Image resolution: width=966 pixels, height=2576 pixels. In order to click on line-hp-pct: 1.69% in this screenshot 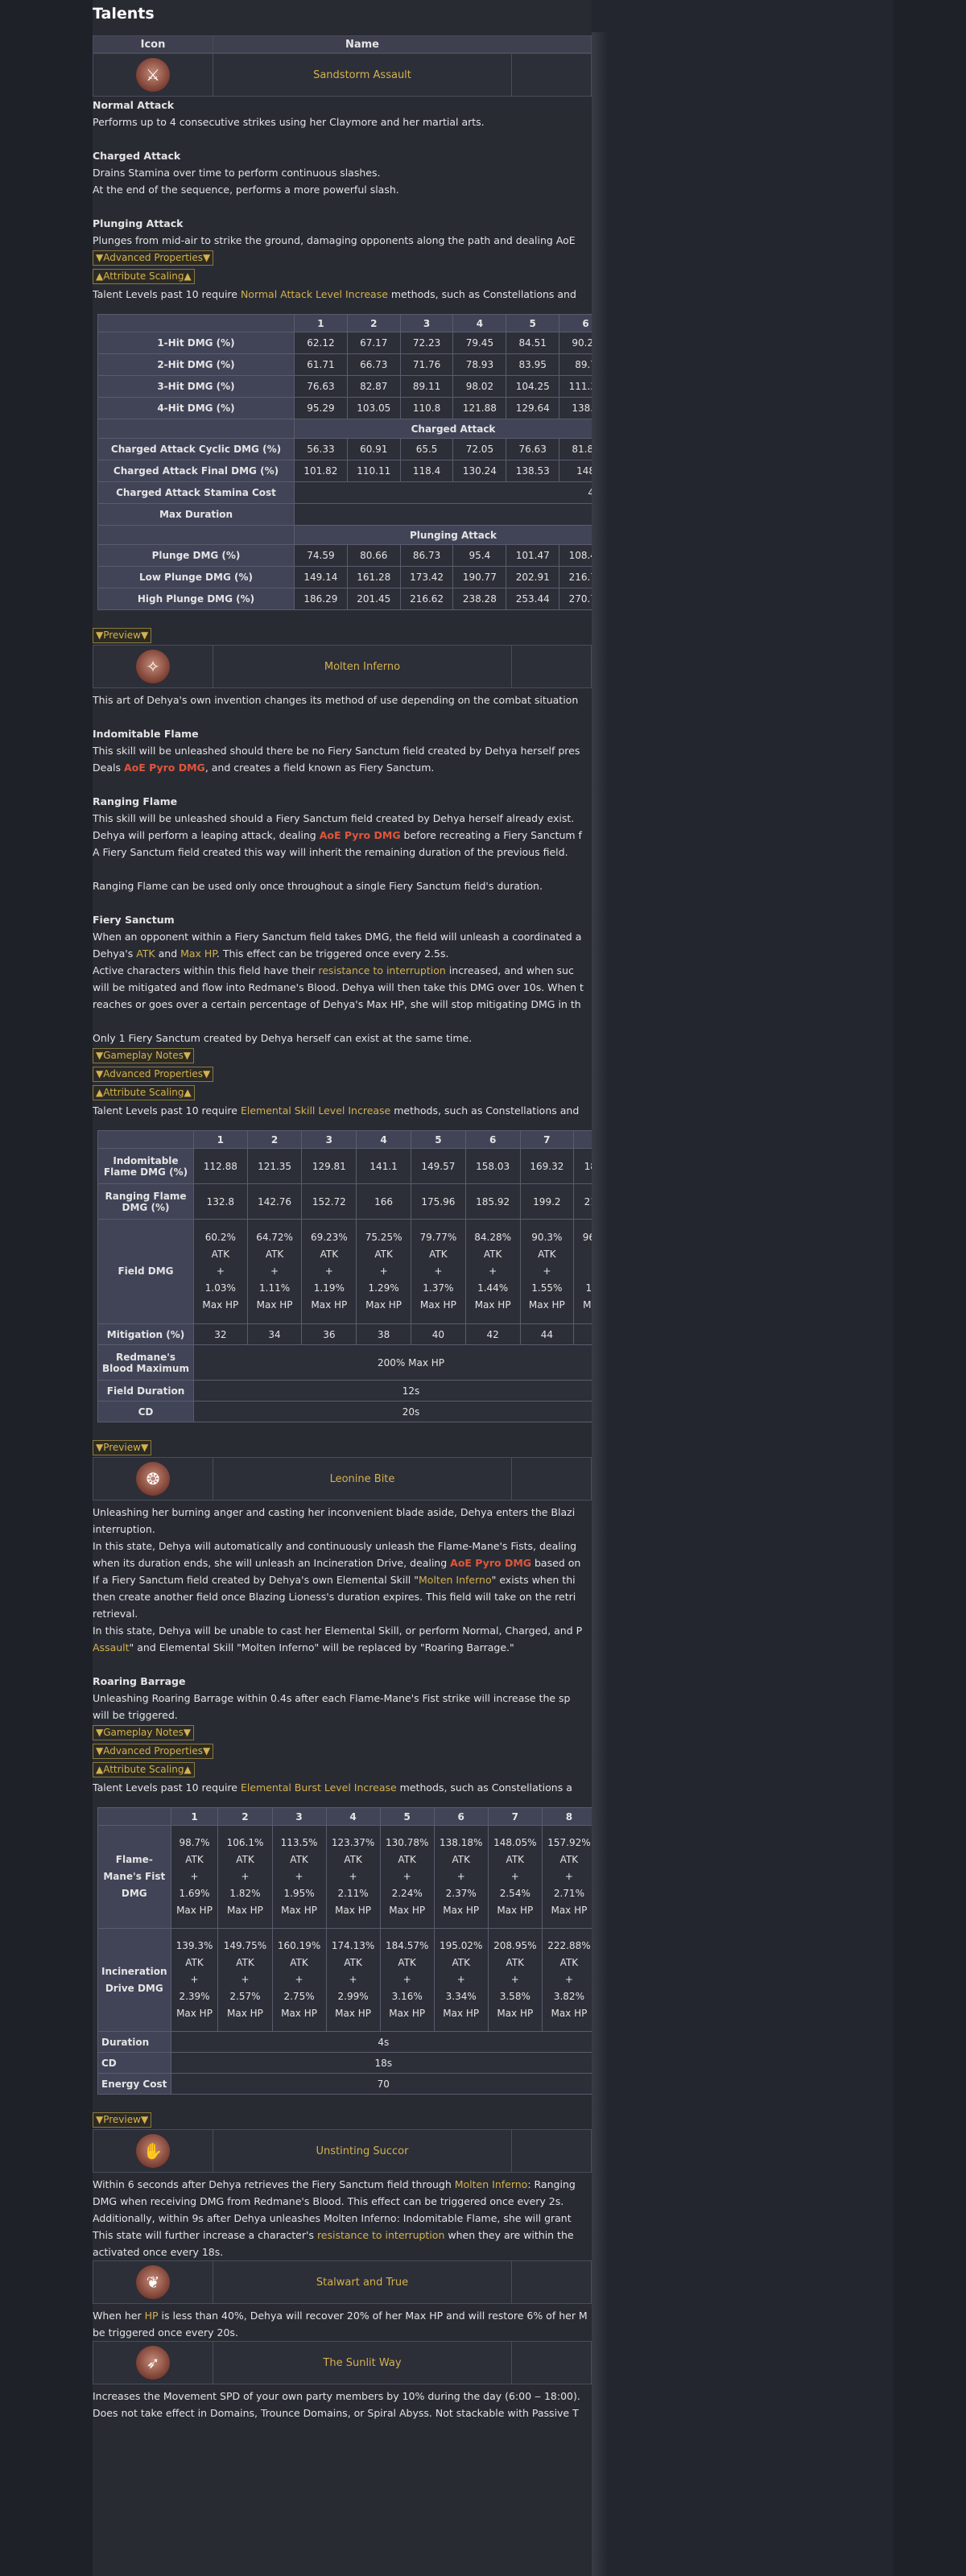, I will do `click(194, 1893)`.